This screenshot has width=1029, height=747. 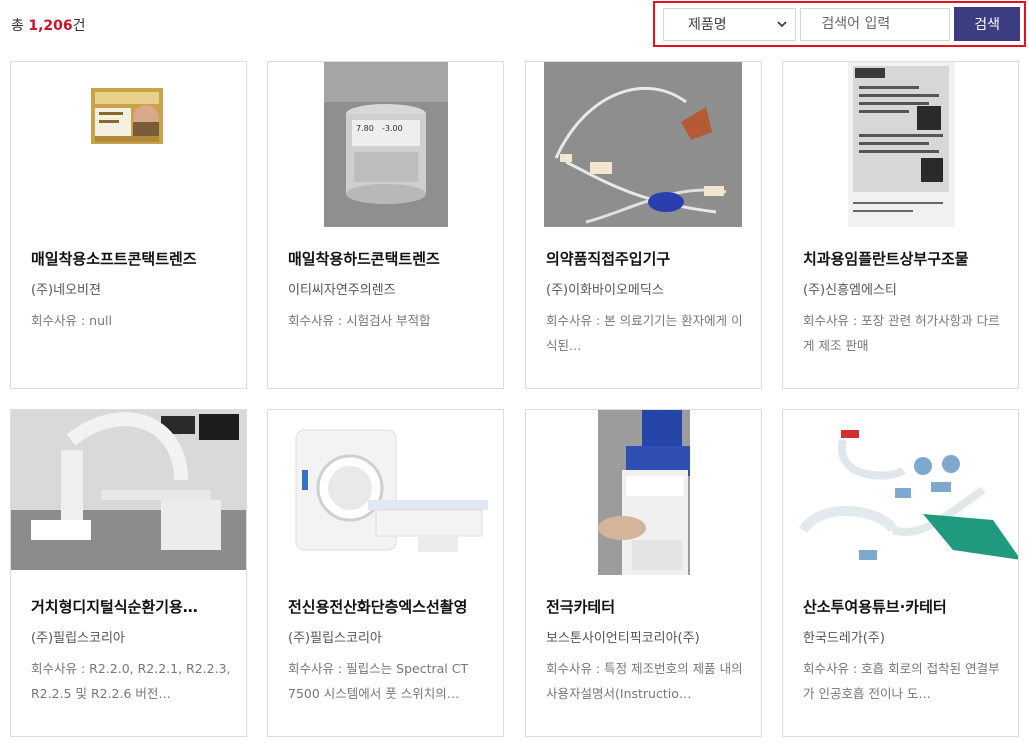 What do you see at coordinates (782, 23) in the screenshot?
I see `chevron-down-icon` at bounding box center [782, 23].